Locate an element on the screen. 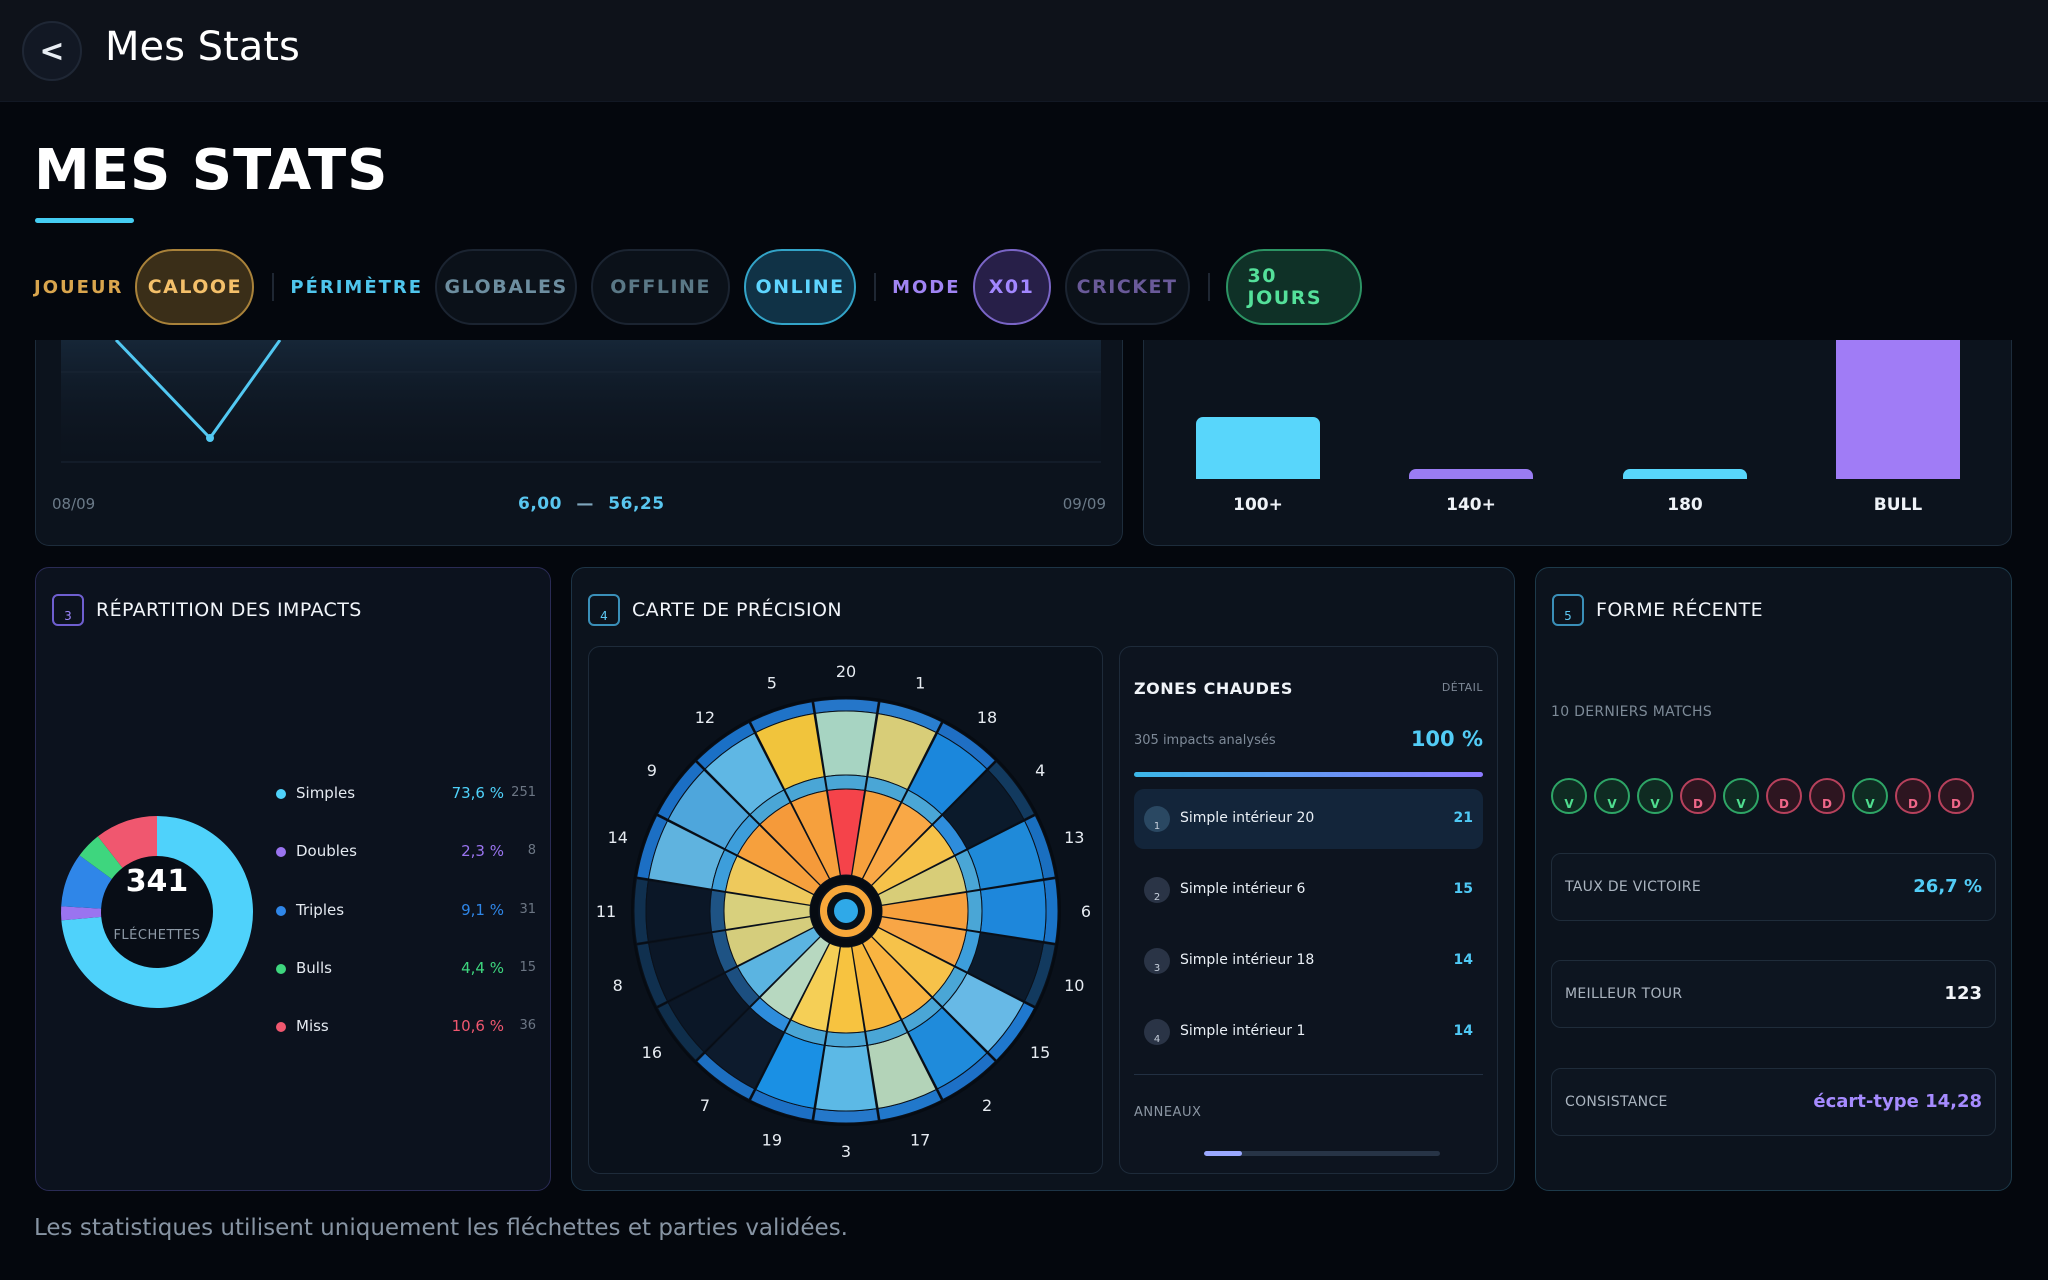 This screenshot has height=1280, width=2048. dartboard-segment-6-triple is located at coordinates (974, 911).